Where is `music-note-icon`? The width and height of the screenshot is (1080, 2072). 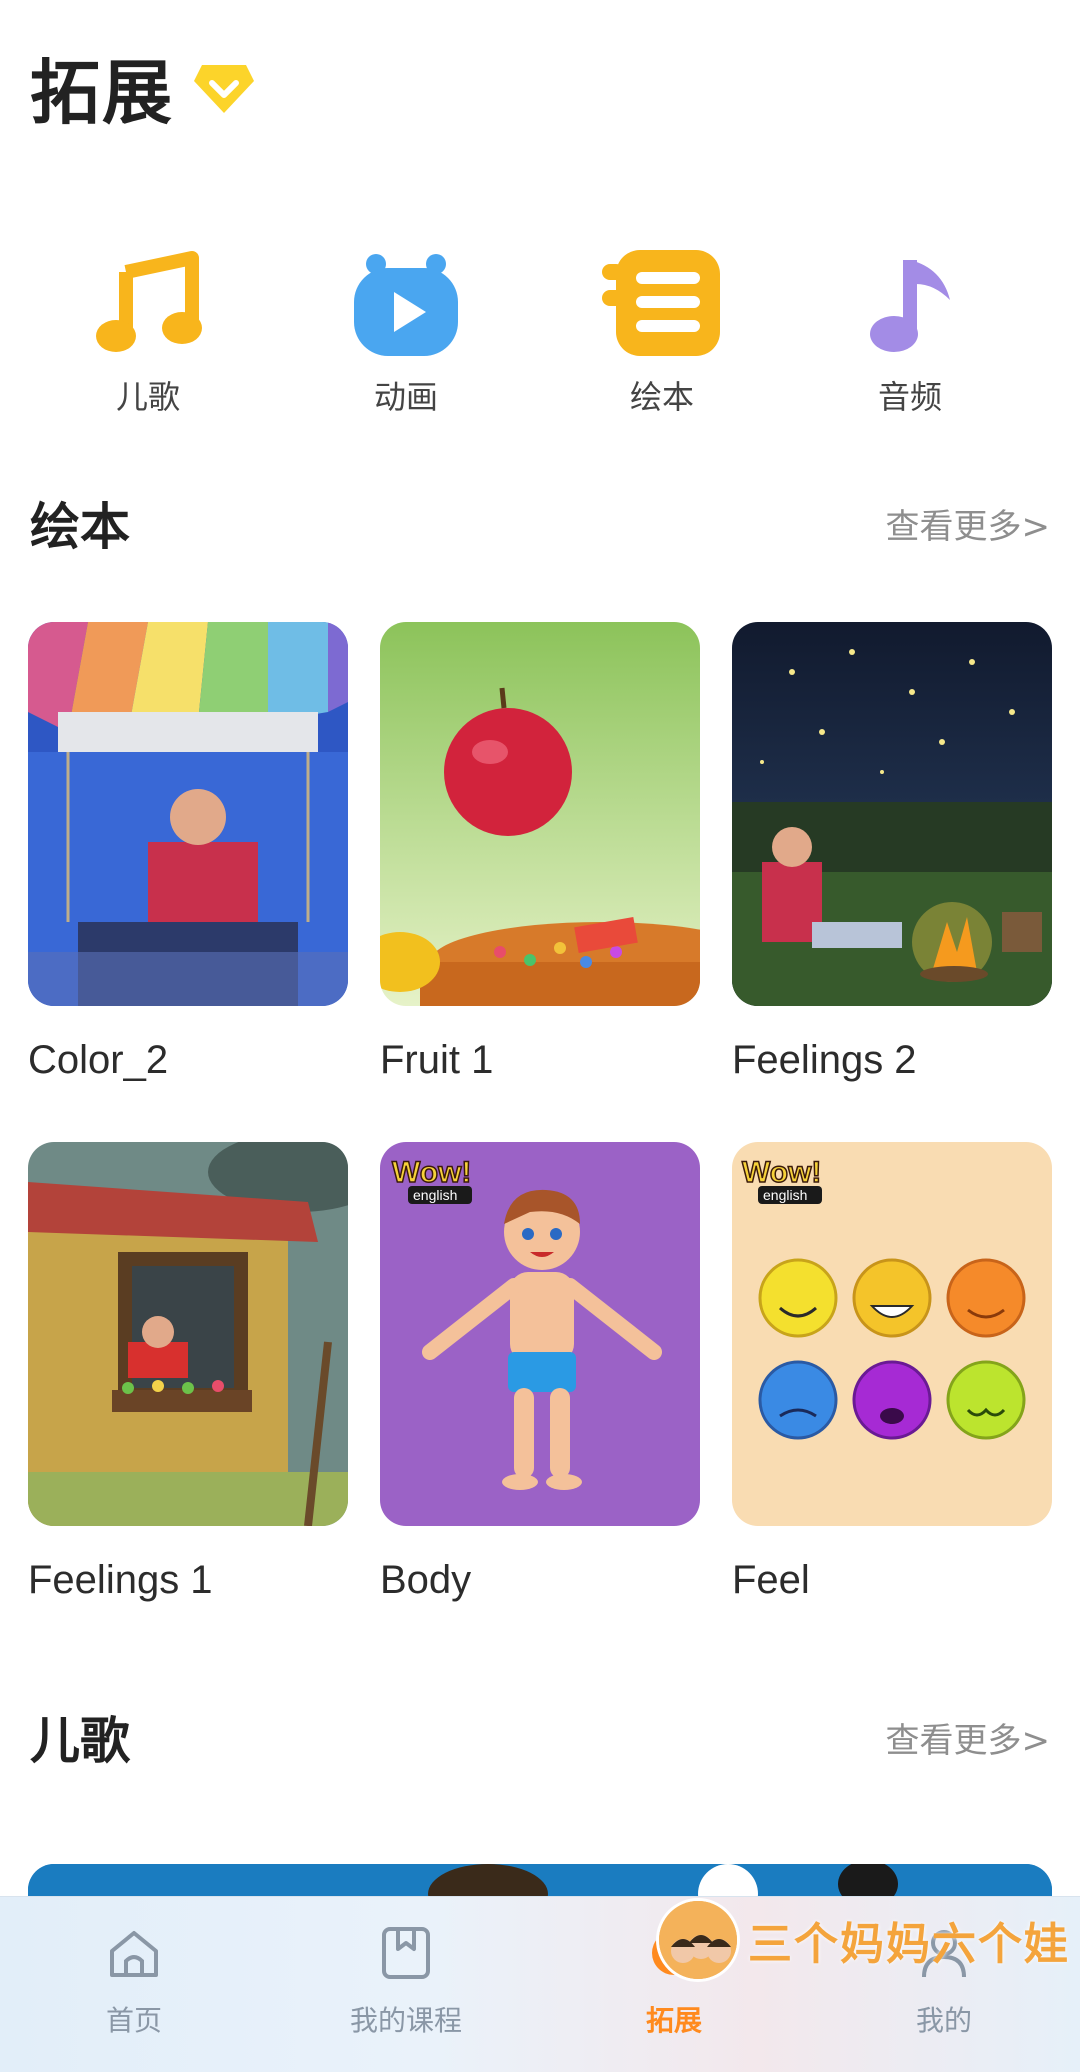
music-note-icon is located at coordinates (149, 301).